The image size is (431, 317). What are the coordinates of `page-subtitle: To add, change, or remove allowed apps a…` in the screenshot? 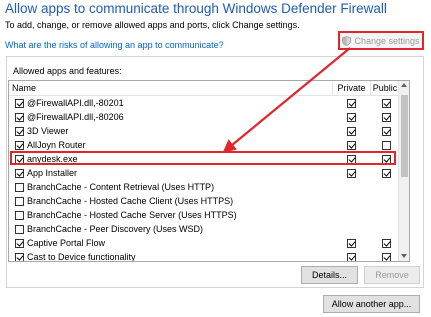 It's located at (152, 25).